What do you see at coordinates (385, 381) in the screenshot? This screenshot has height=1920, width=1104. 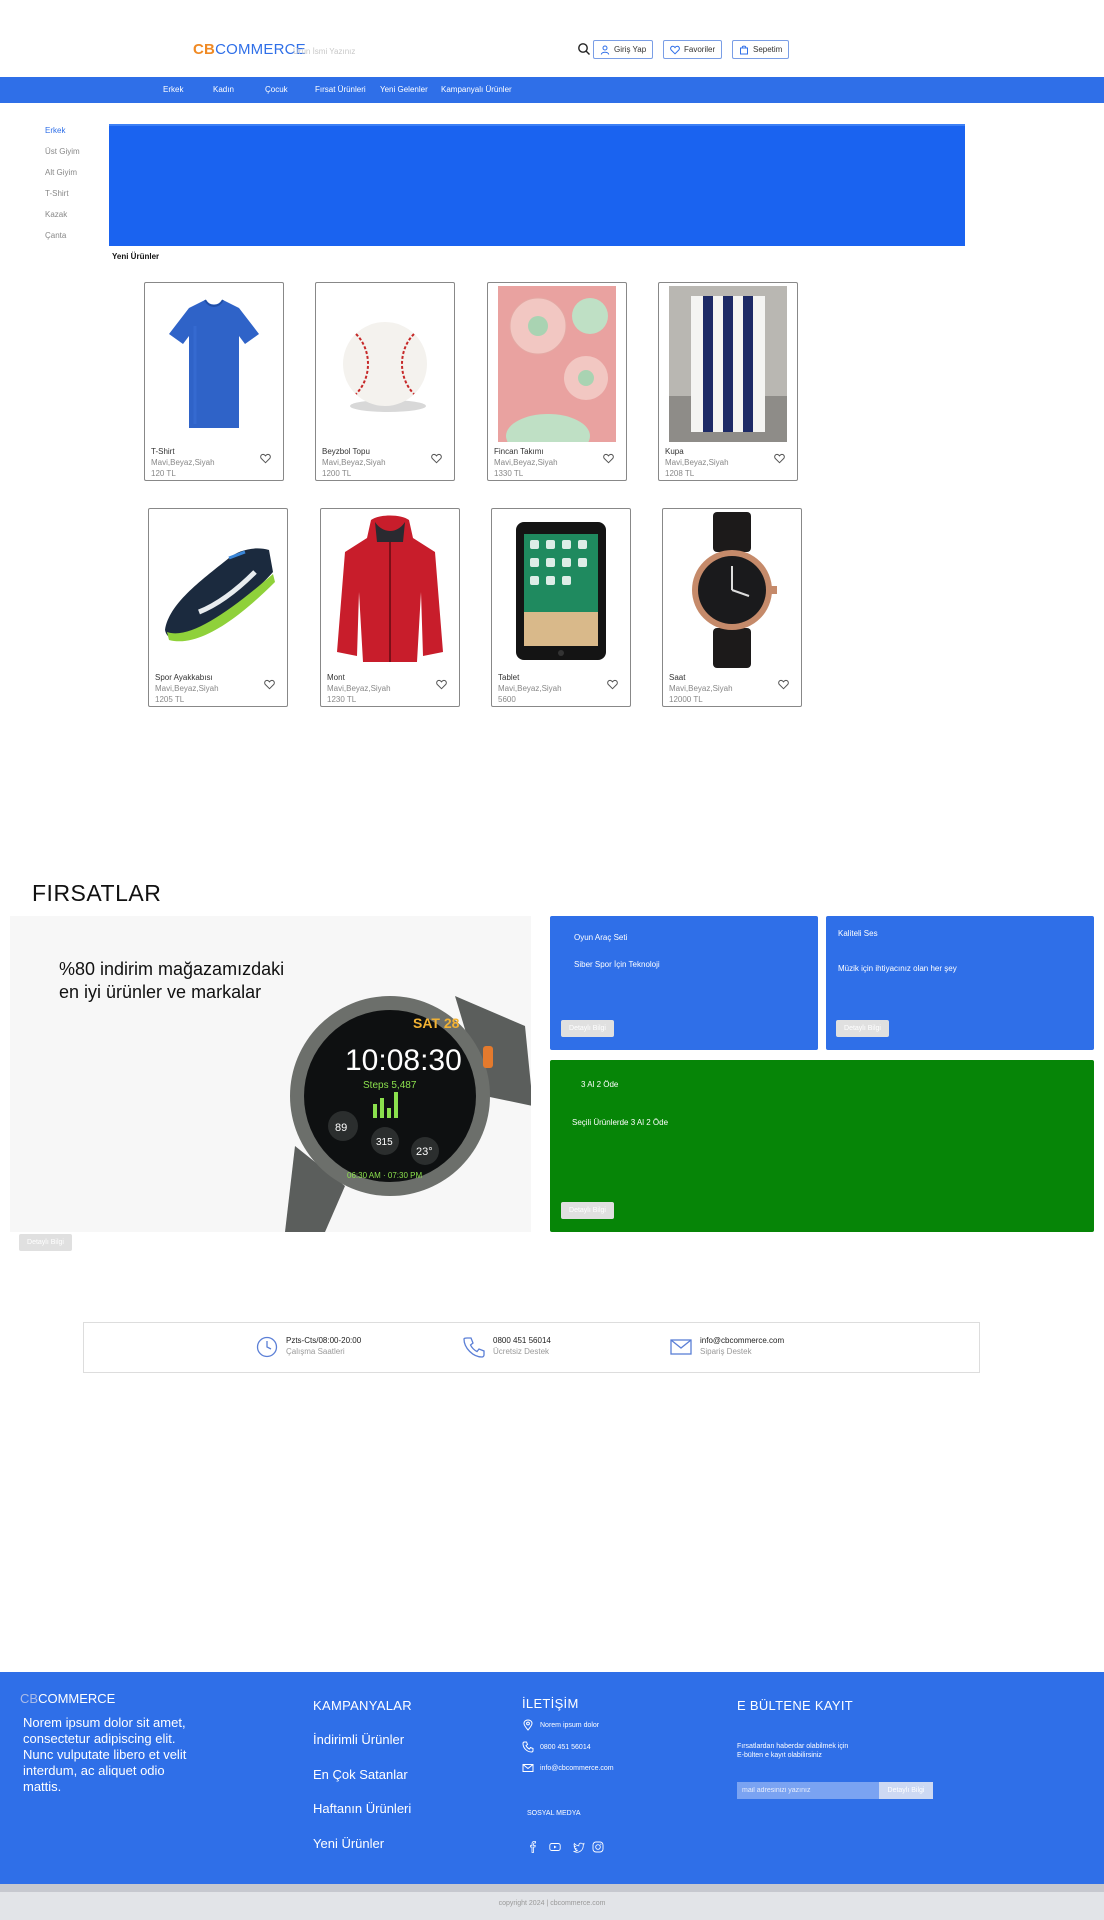 I see `product-card: Beyzbol Topu Mavi,Beyaz,Siyah 1200 TL` at bounding box center [385, 381].